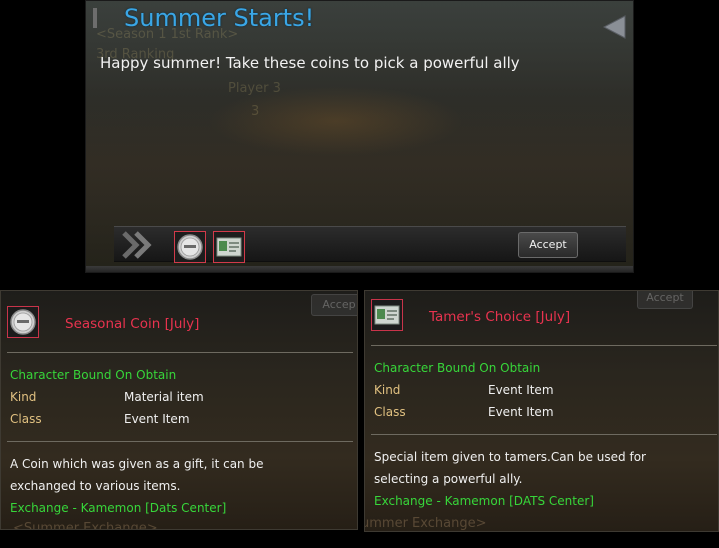  I want to click on reward-slot-ticket, so click(229, 247).